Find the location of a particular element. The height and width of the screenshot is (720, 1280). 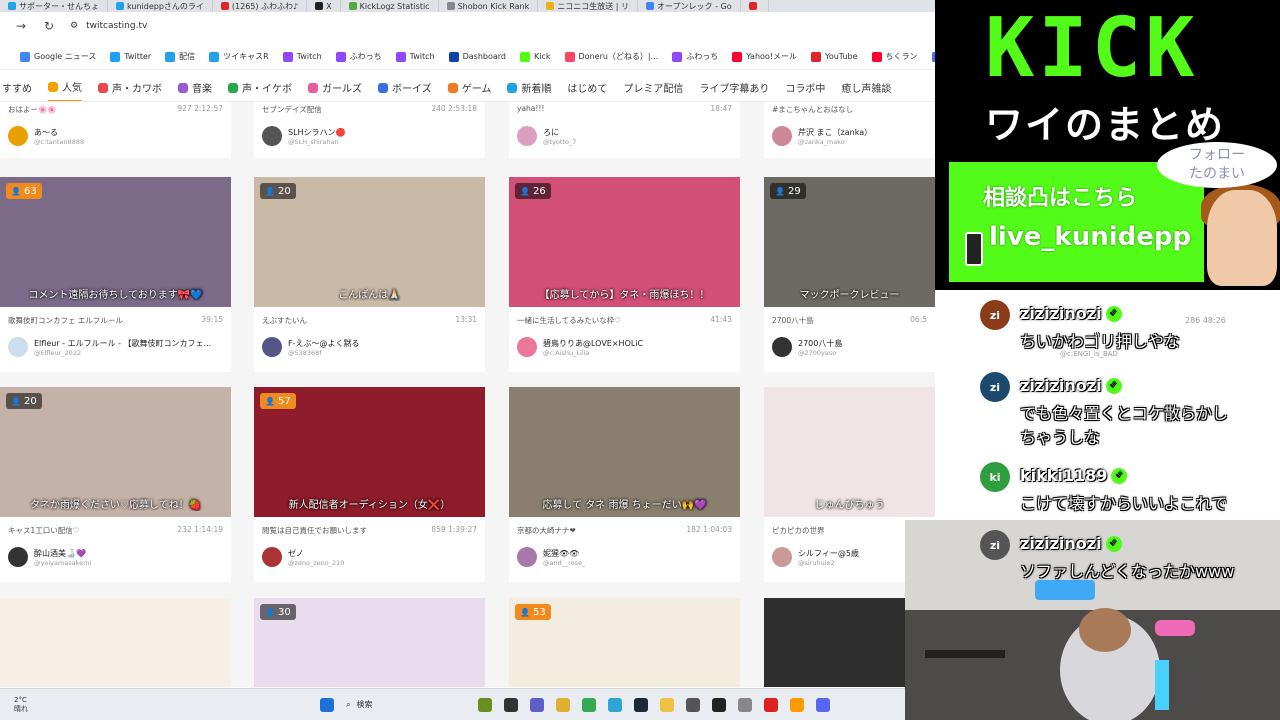

category-tab: 新着順 is located at coordinates (529, 87).